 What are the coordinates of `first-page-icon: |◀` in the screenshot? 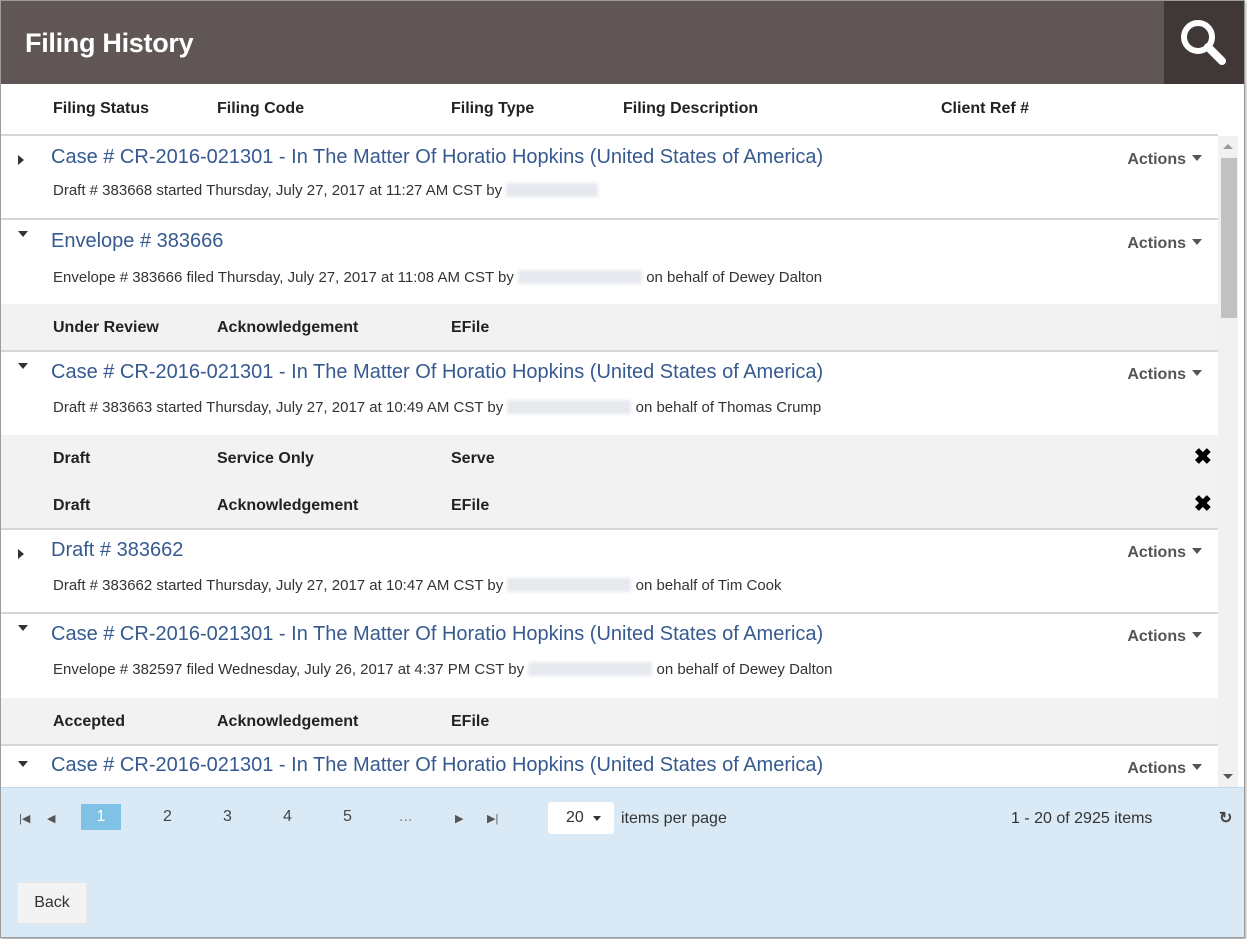 It's located at (24, 818).